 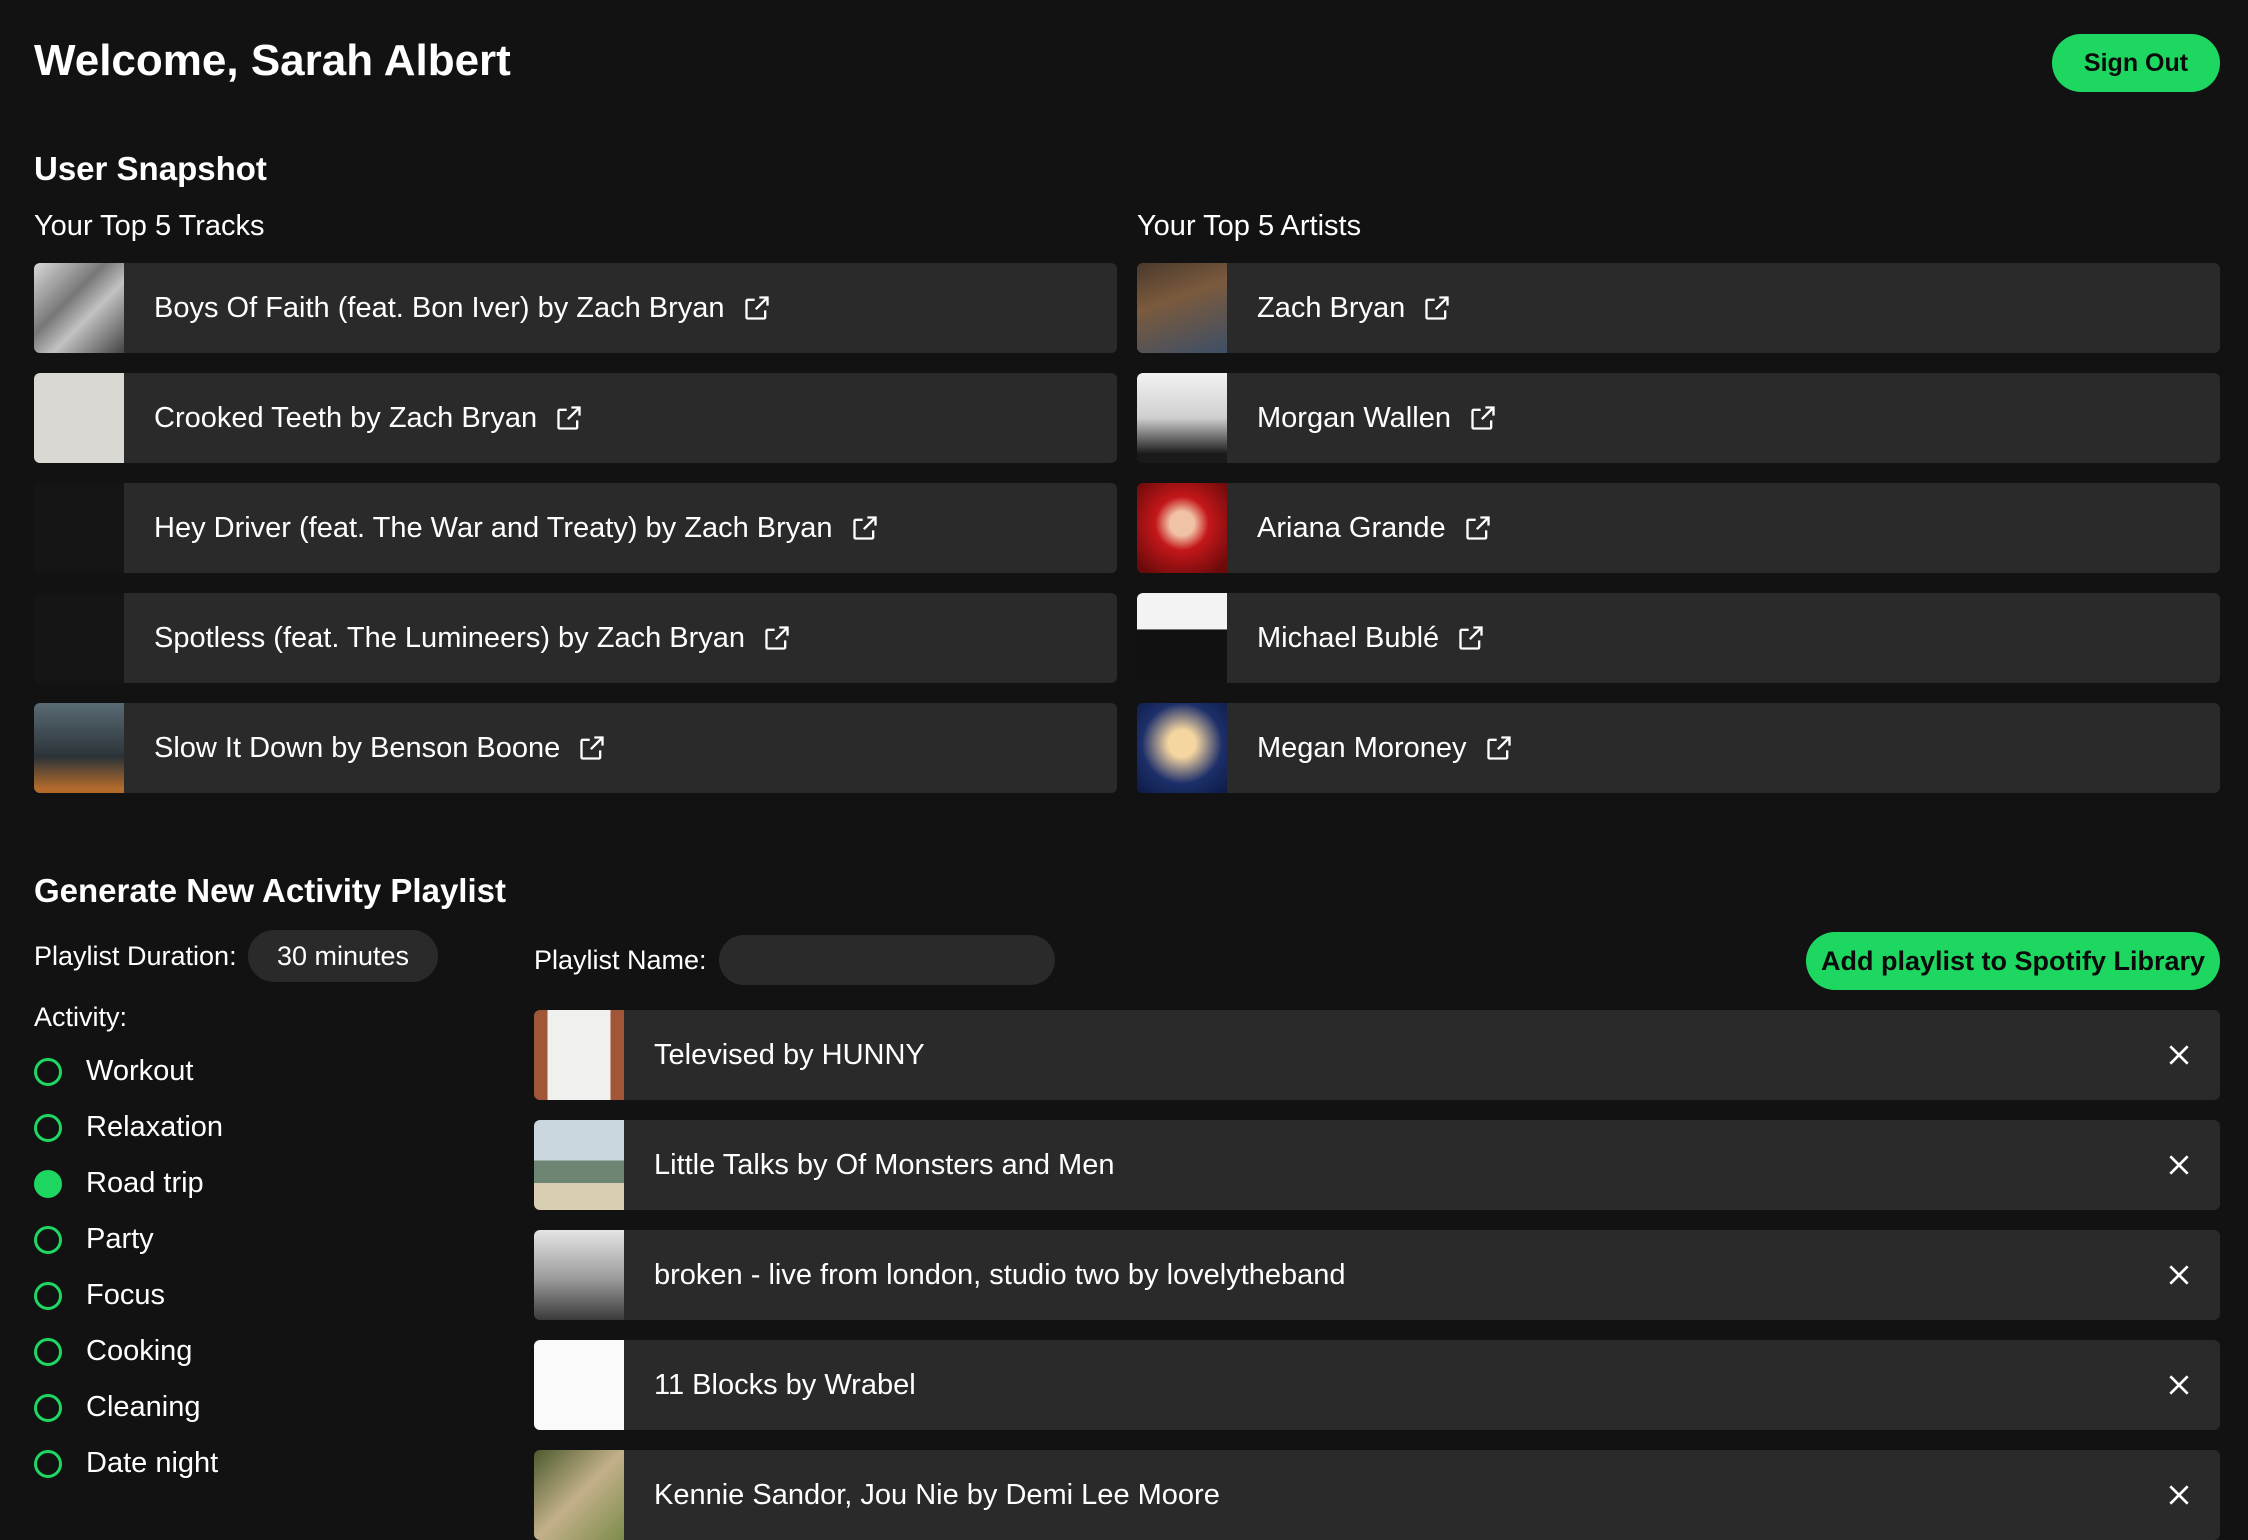 I want to click on playlist-track-row: Kennie Sandor, Jou Nie by Demi Lee Moore, so click(x=1377, y=1495).